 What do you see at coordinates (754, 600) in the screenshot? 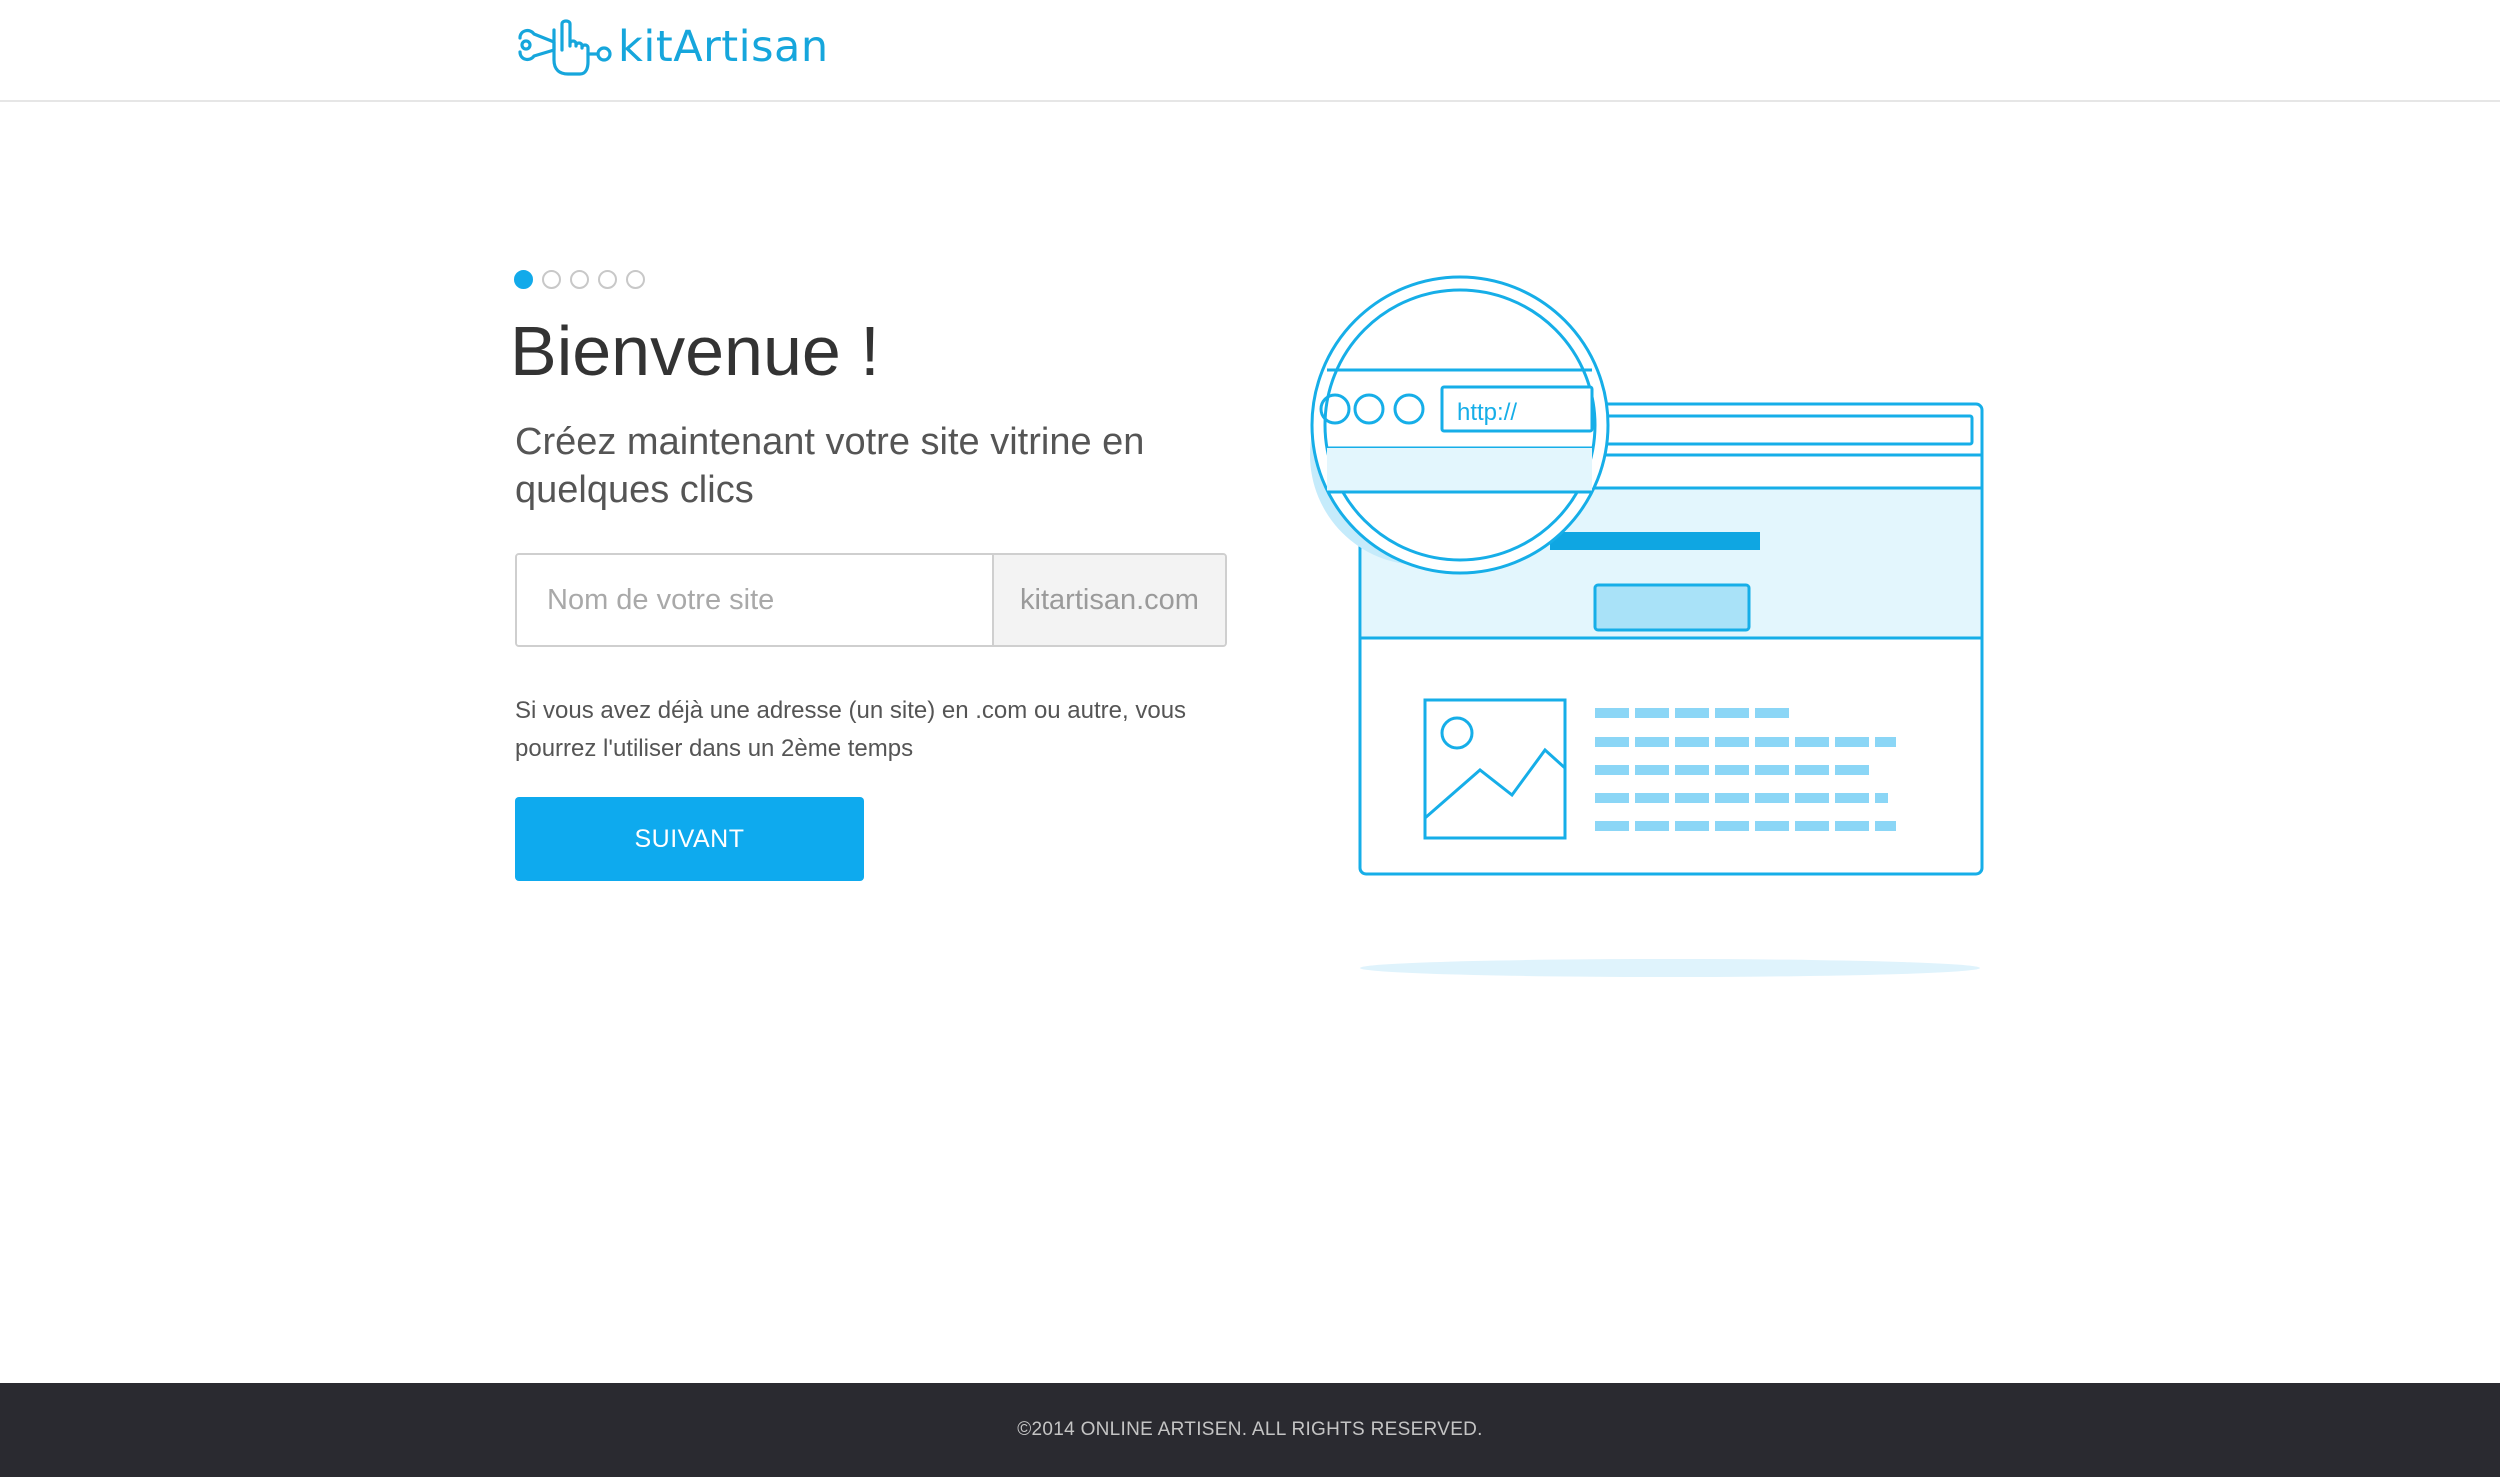
I see `site-name-input` at bounding box center [754, 600].